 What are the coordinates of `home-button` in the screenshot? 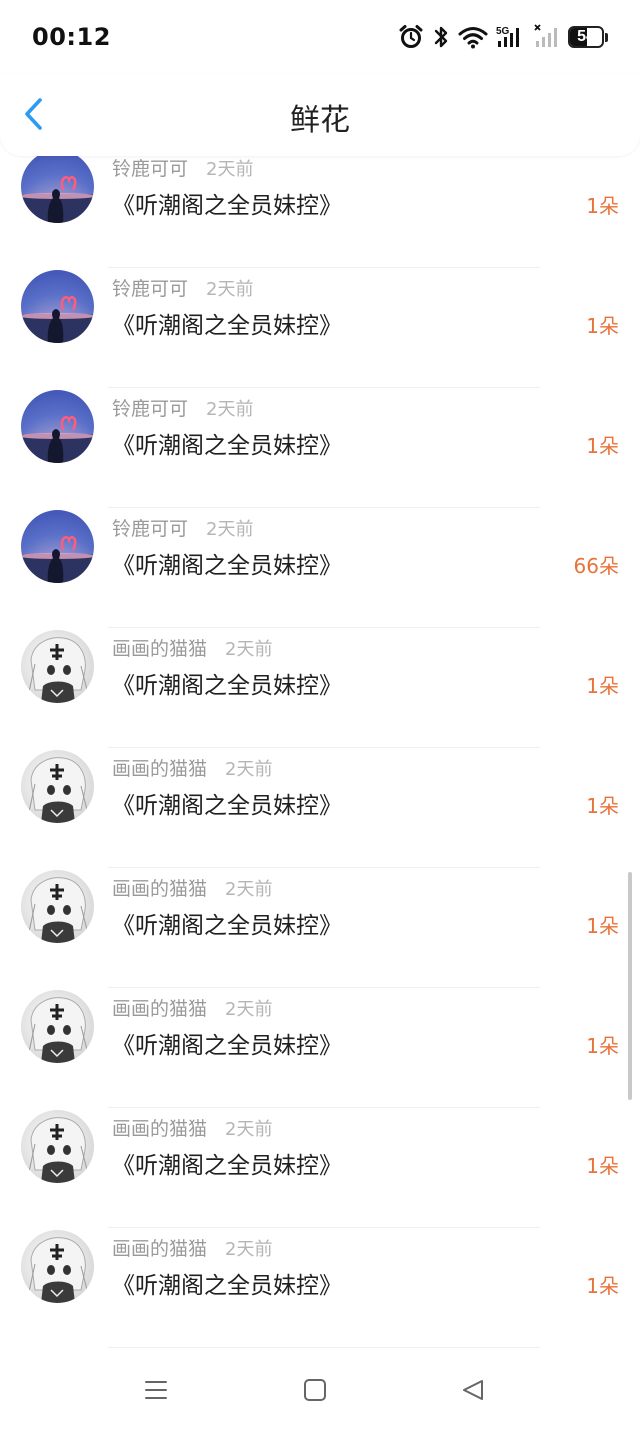 It's located at (315, 1392).